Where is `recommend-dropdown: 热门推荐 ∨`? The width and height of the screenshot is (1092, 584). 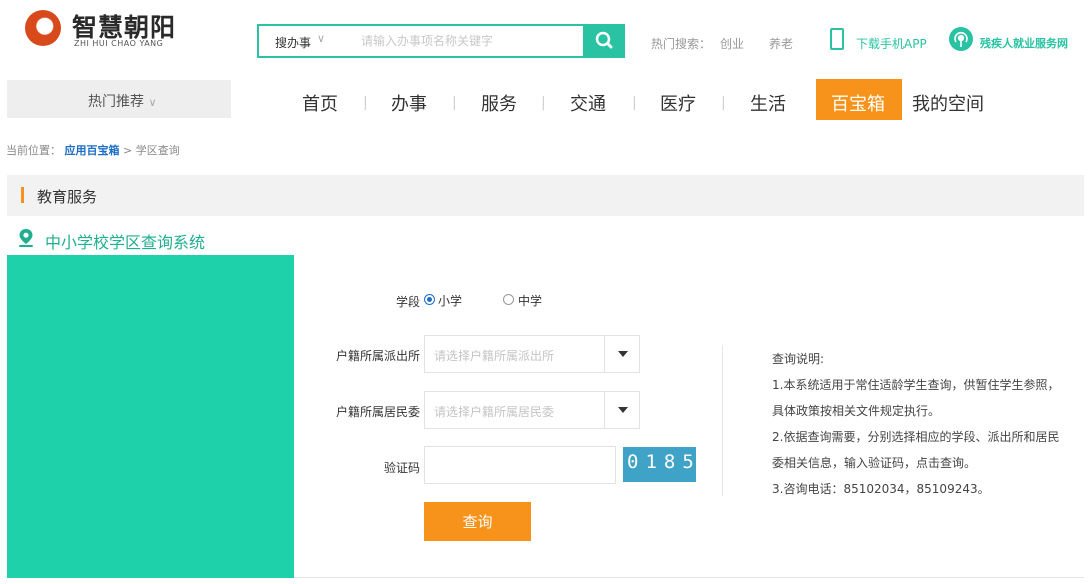 recommend-dropdown: 热门推荐 ∨ is located at coordinates (119, 99).